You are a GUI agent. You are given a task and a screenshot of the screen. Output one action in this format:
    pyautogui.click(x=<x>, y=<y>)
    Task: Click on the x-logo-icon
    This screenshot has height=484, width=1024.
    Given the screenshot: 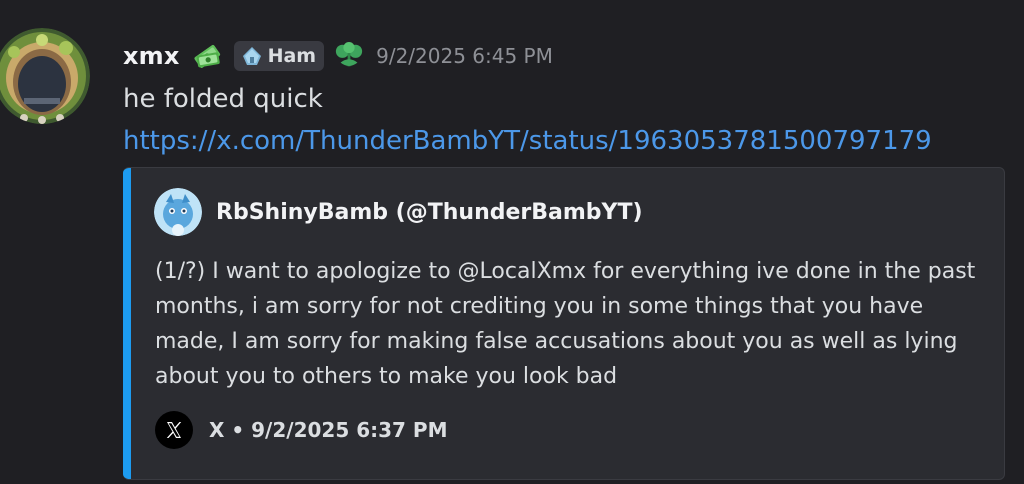 What is the action you would take?
    pyautogui.click(x=174, y=430)
    